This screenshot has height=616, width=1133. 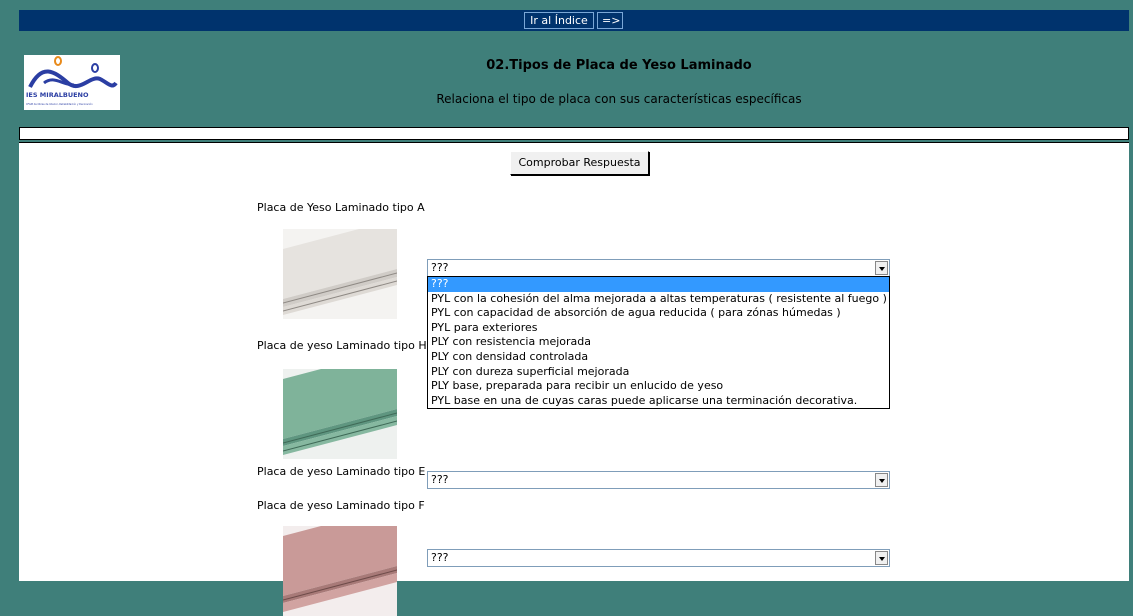 I want to click on answer-select-e: ???, so click(x=658, y=480).